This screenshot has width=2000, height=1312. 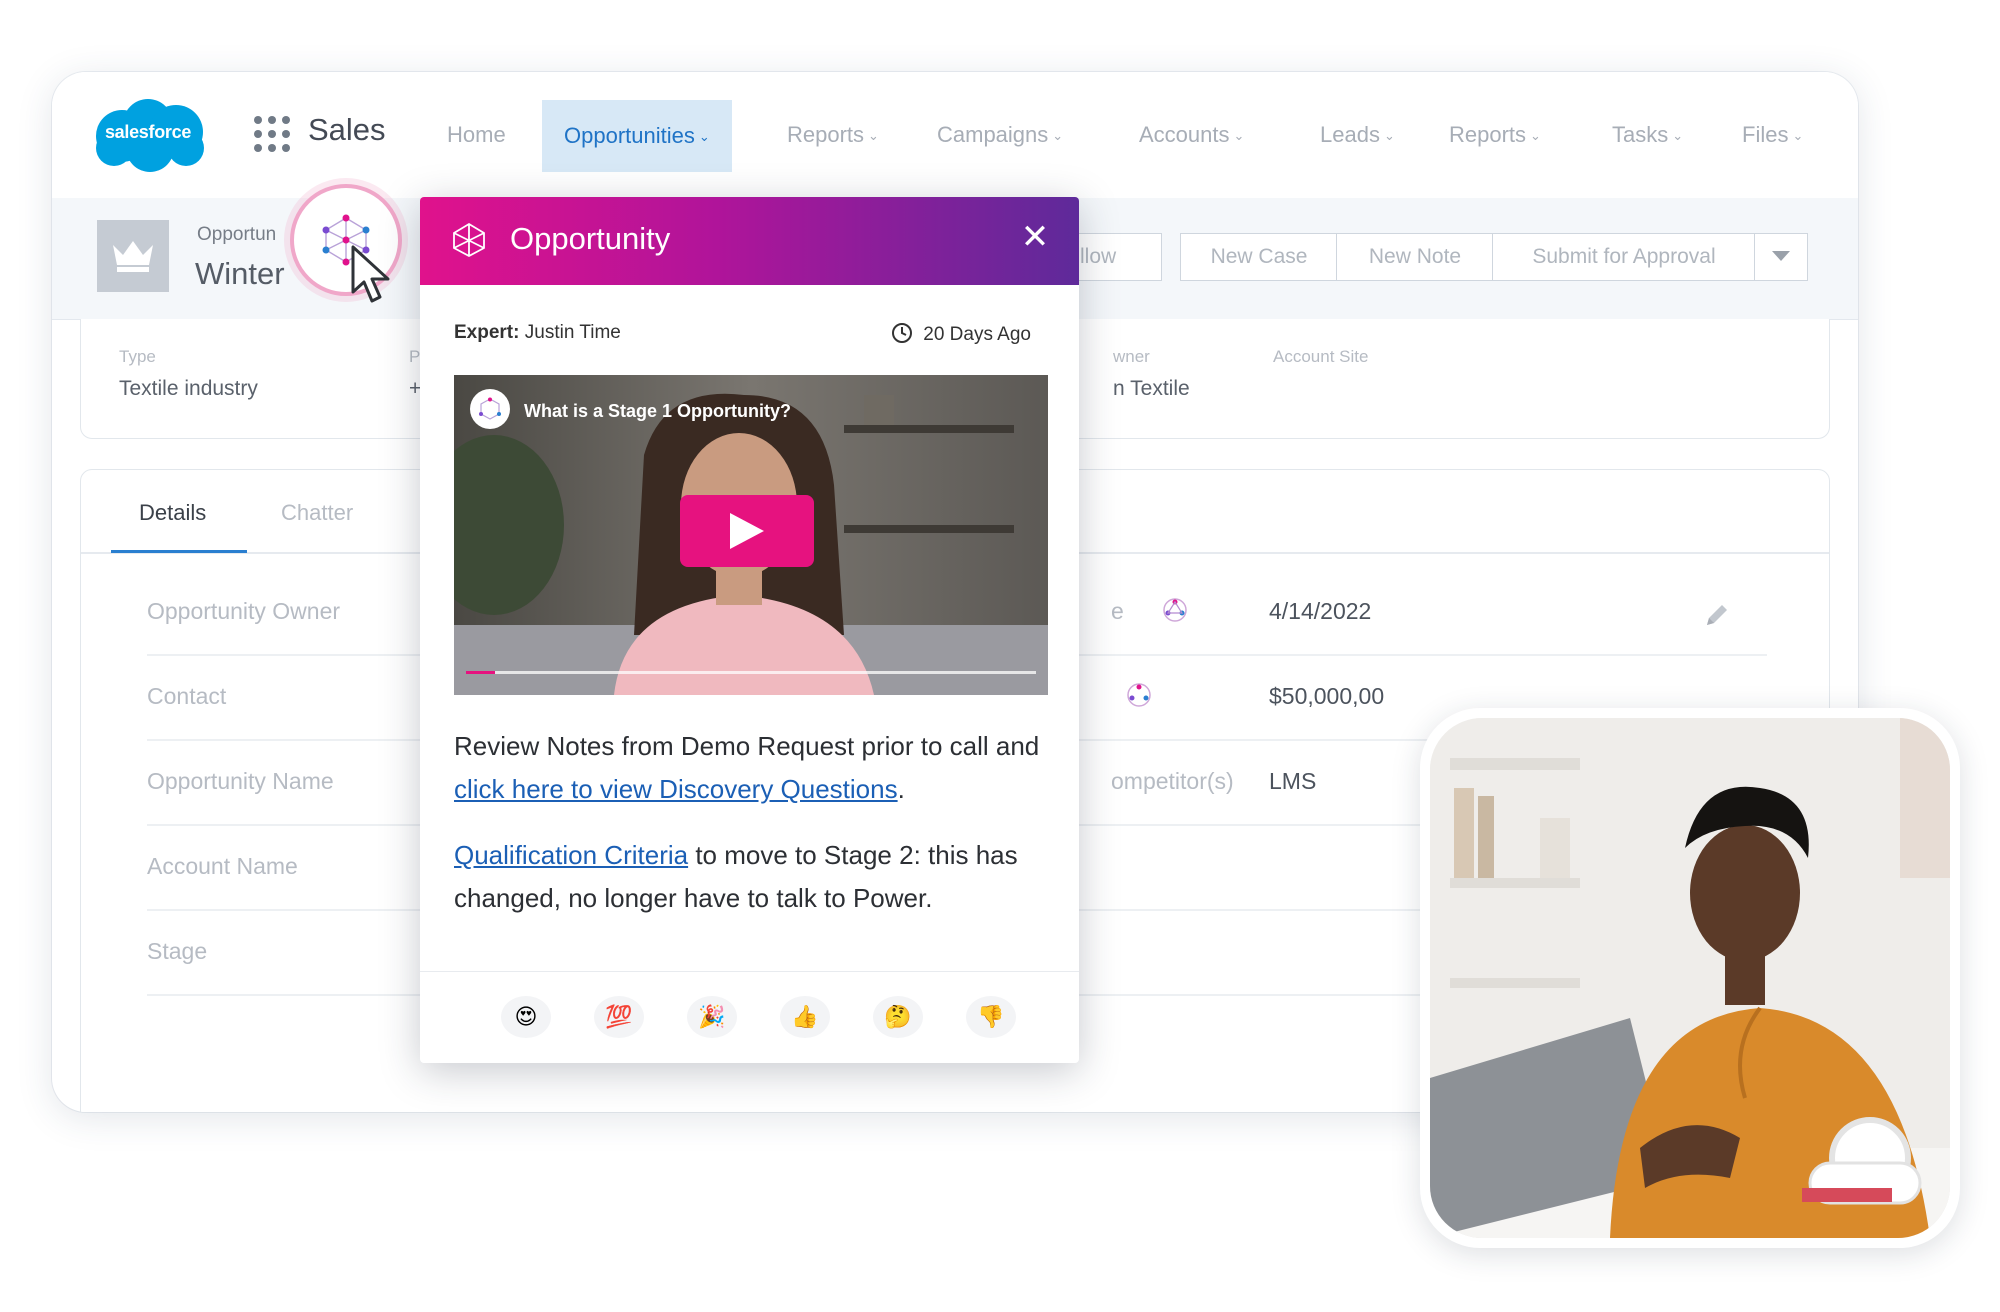 What do you see at coordinates (1415, 257) in the screenshot?
I see `new-note-button: New Note` at bounding box center [1415, 257].